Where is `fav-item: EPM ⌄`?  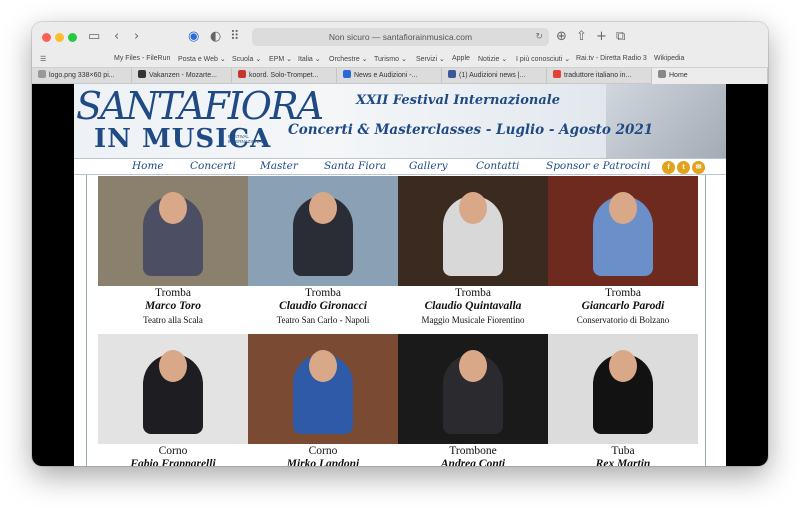
fav-item: EPM ⌄ is located at coordinates (280, 59).